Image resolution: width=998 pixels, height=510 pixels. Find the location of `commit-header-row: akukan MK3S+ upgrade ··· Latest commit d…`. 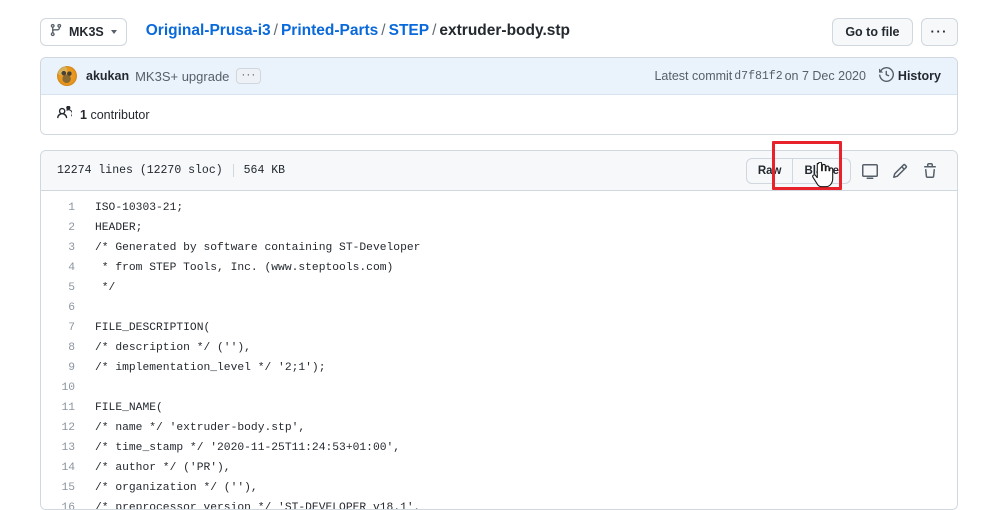

commit-header-row: akukan MK3S+ upgrade ··· Latest commit d… is located at coordinates (499, 76).